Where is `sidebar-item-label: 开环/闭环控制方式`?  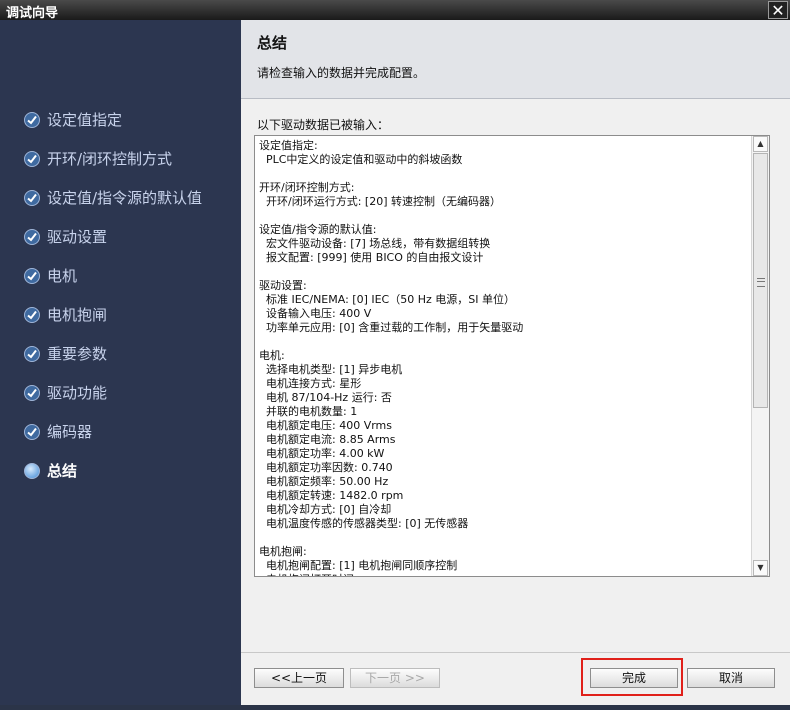 sidebar-item-label: 开环/闭环控制方式 is located at coordinates (110, 159).